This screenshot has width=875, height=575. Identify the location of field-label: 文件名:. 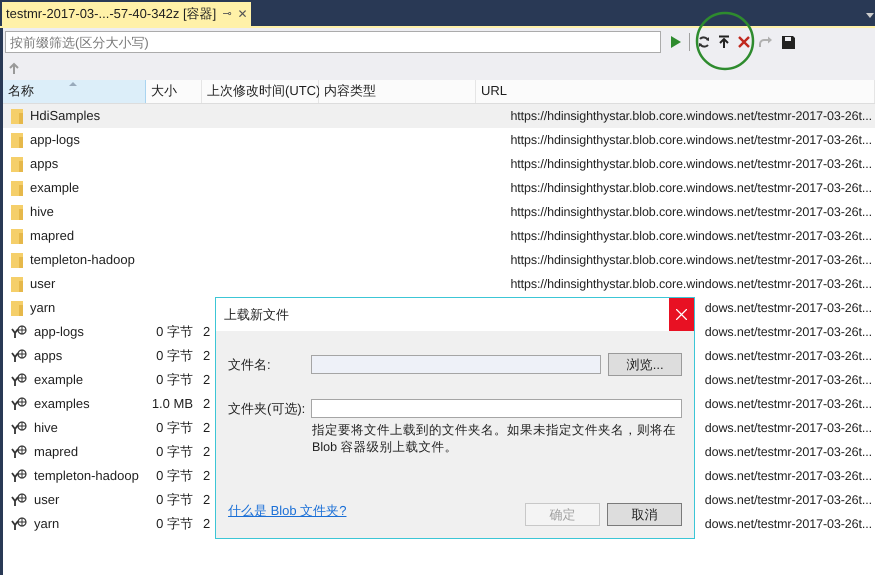
(250, 365).